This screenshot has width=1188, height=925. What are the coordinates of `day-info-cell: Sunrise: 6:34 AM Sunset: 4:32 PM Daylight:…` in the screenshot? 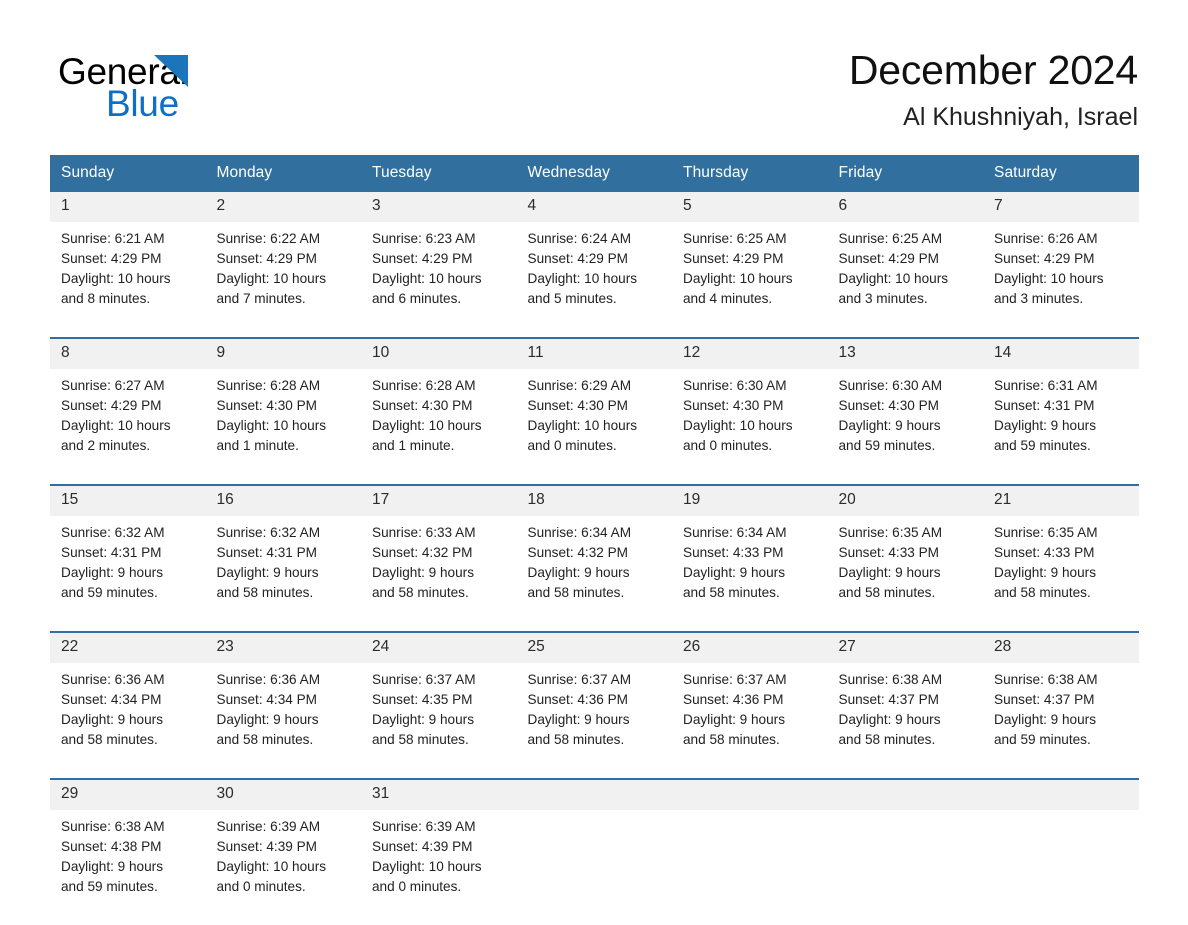 It's located at (594, 574).